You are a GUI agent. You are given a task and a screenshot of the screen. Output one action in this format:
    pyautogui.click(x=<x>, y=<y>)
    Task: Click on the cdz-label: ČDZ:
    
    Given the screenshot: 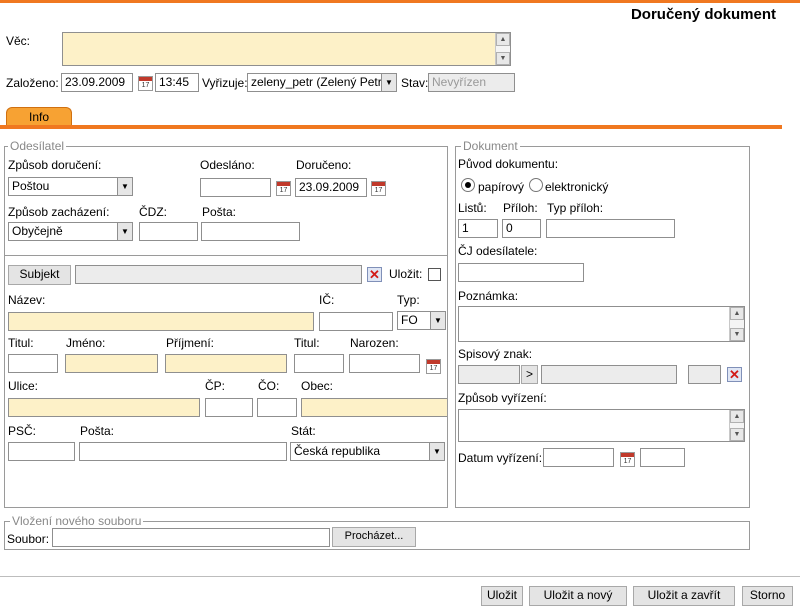 What is the action you would take?
    pyautogui.click(x=153, y=212)
    